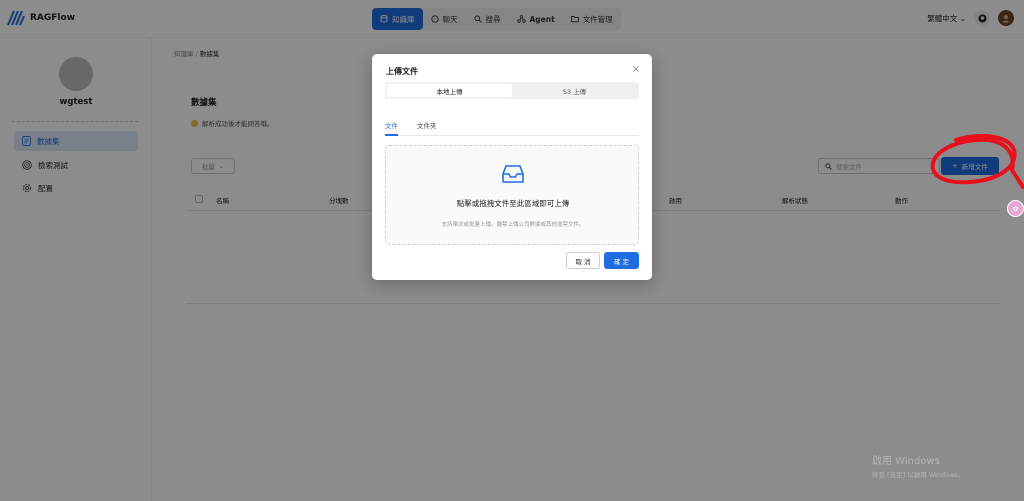 The image size is (1024, 501). Describe the element at coordinates (391, 128) in the screenshot. I see `tab-file: 文件` at that location.